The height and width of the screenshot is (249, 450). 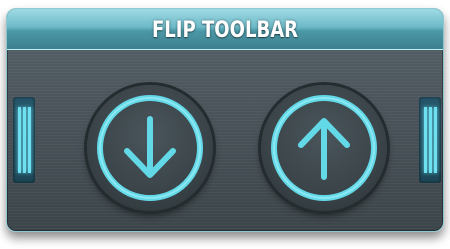 I want to click on flip-up-button, so click(x=324, y=148).